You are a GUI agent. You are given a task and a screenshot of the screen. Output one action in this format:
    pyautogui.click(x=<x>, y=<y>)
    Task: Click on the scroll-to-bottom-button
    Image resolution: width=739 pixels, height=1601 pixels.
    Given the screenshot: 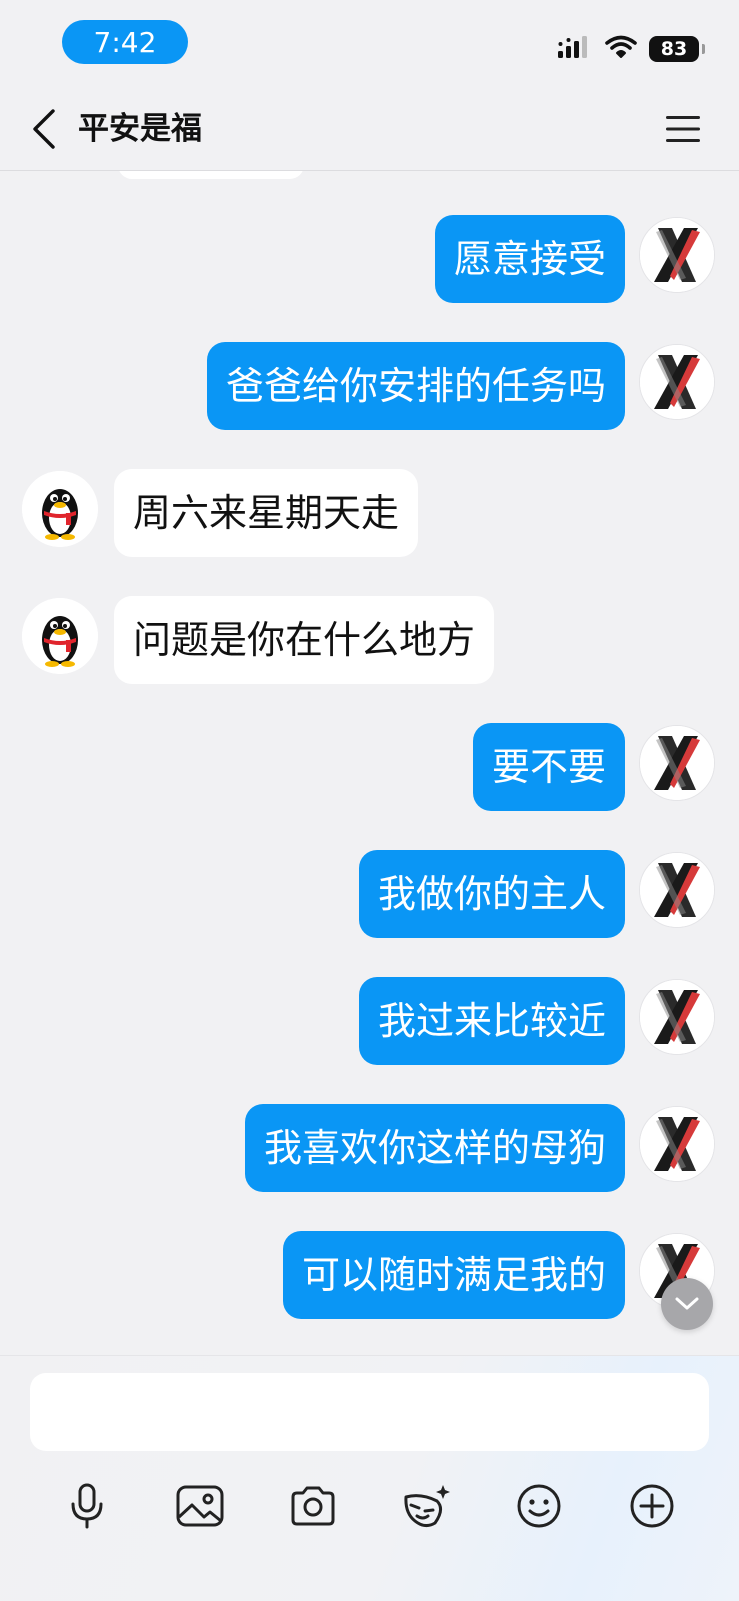 What is the action you would take?
    pyautogui.click(x=687, y=1304)
    